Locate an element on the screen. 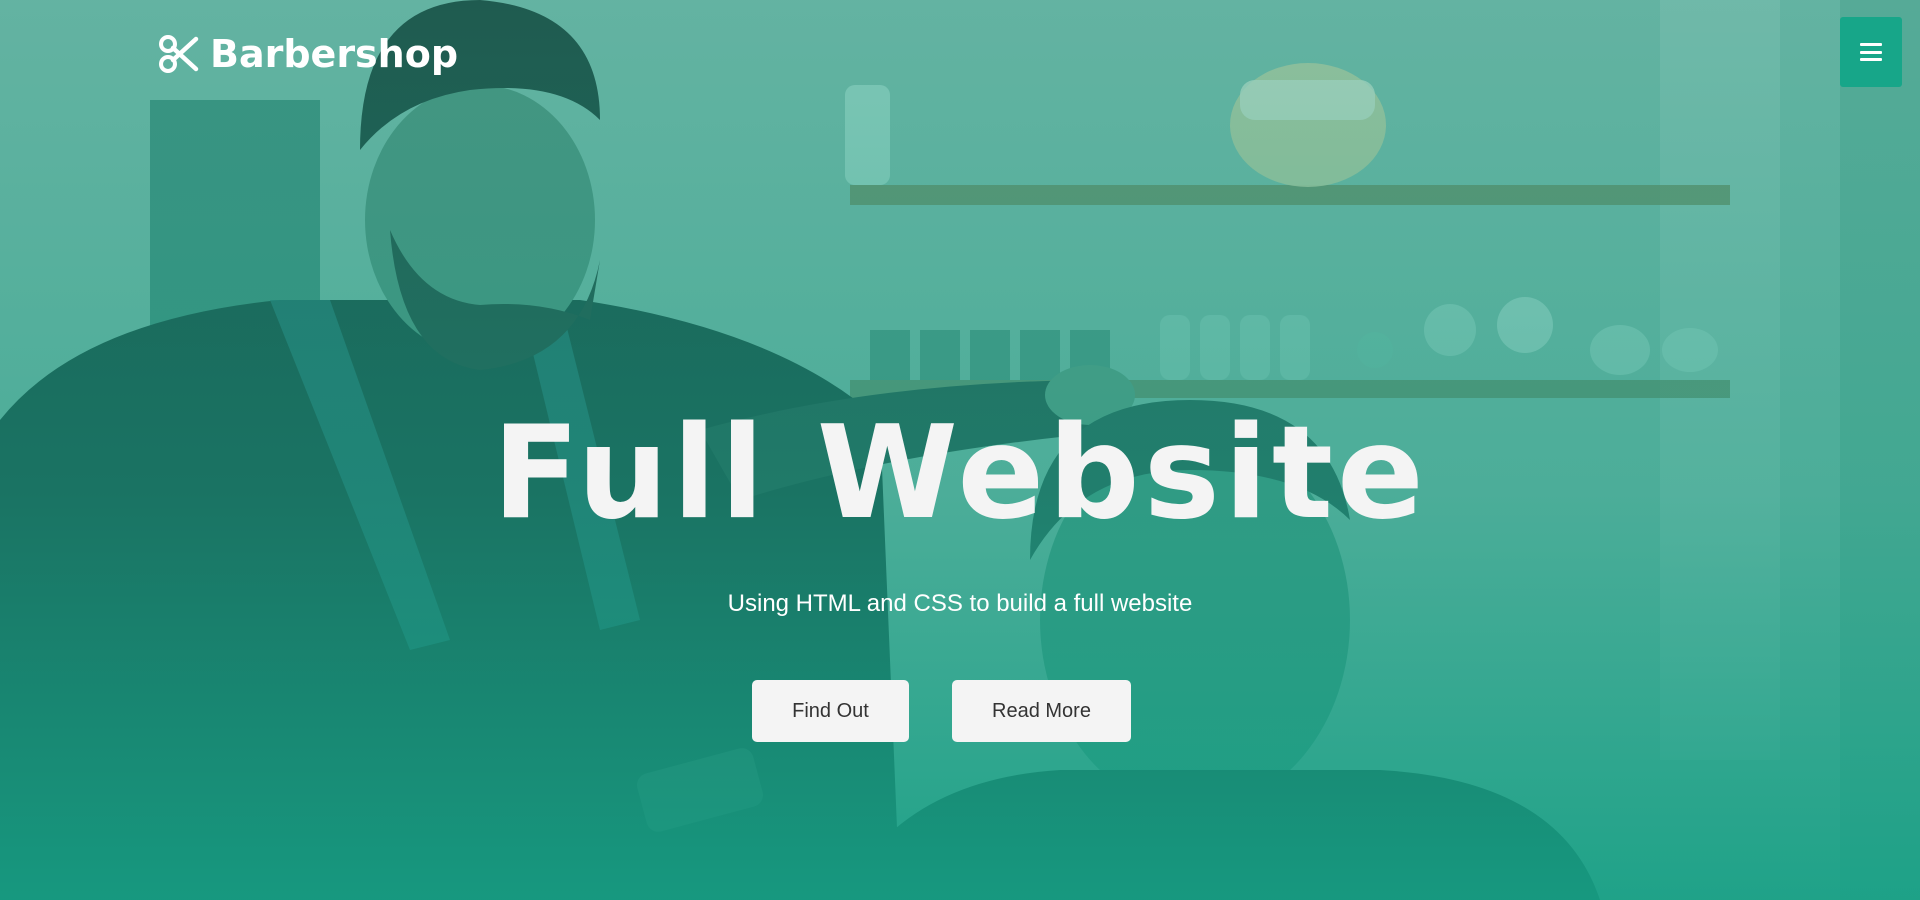  hero-title: Full Website is located at coordinates (960, 473).